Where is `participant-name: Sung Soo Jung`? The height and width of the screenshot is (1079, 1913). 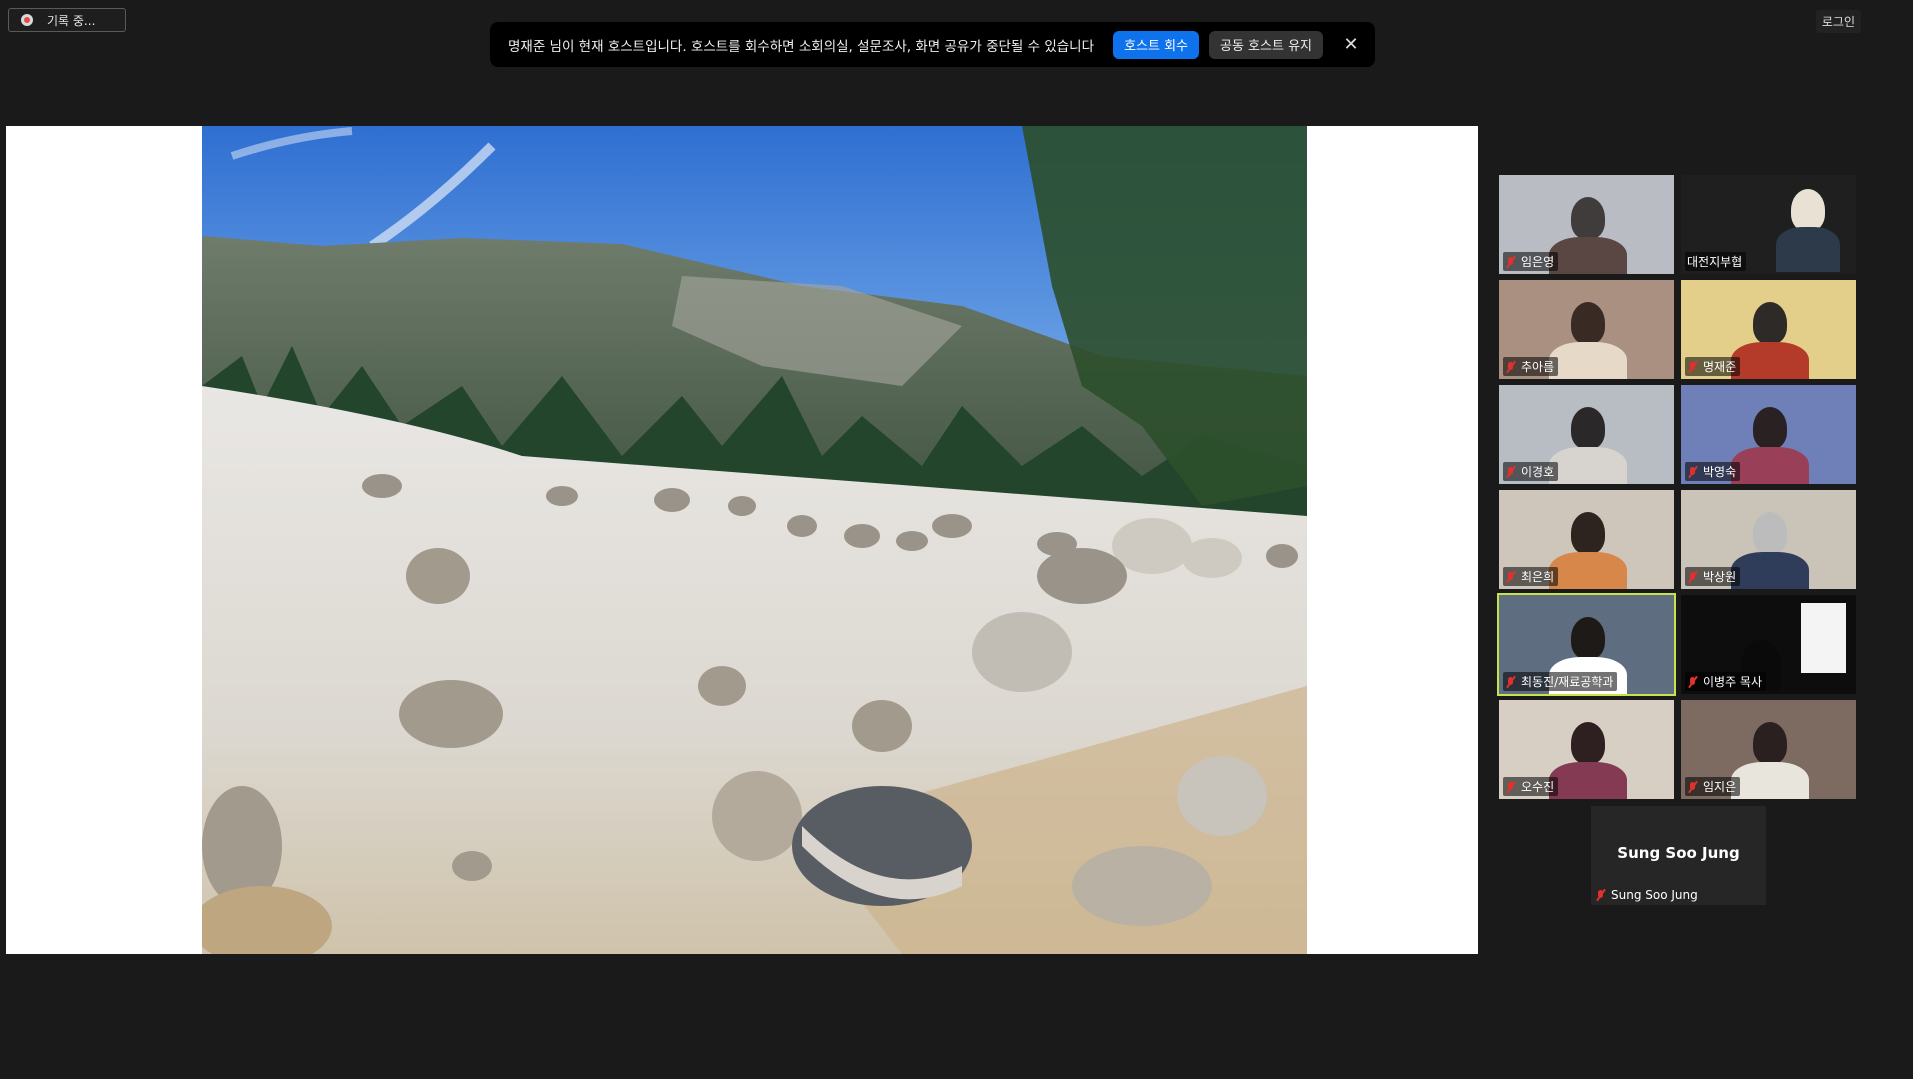
participant-name: Sung Soo Jung is located at coordinates (1654, 895).